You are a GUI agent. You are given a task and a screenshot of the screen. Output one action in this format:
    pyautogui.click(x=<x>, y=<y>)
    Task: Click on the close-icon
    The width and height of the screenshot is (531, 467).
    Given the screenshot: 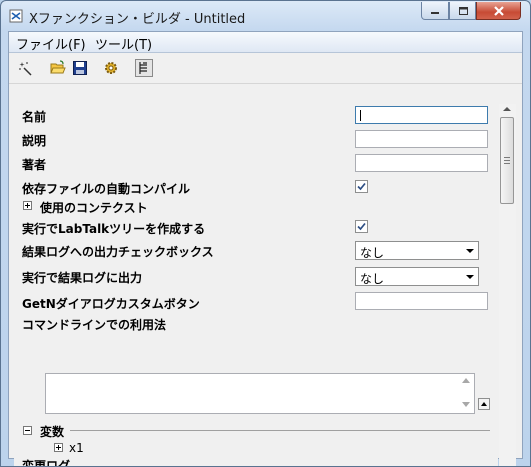 What is the action you would take?
    pyautogui.click(x=498, y=10)
    